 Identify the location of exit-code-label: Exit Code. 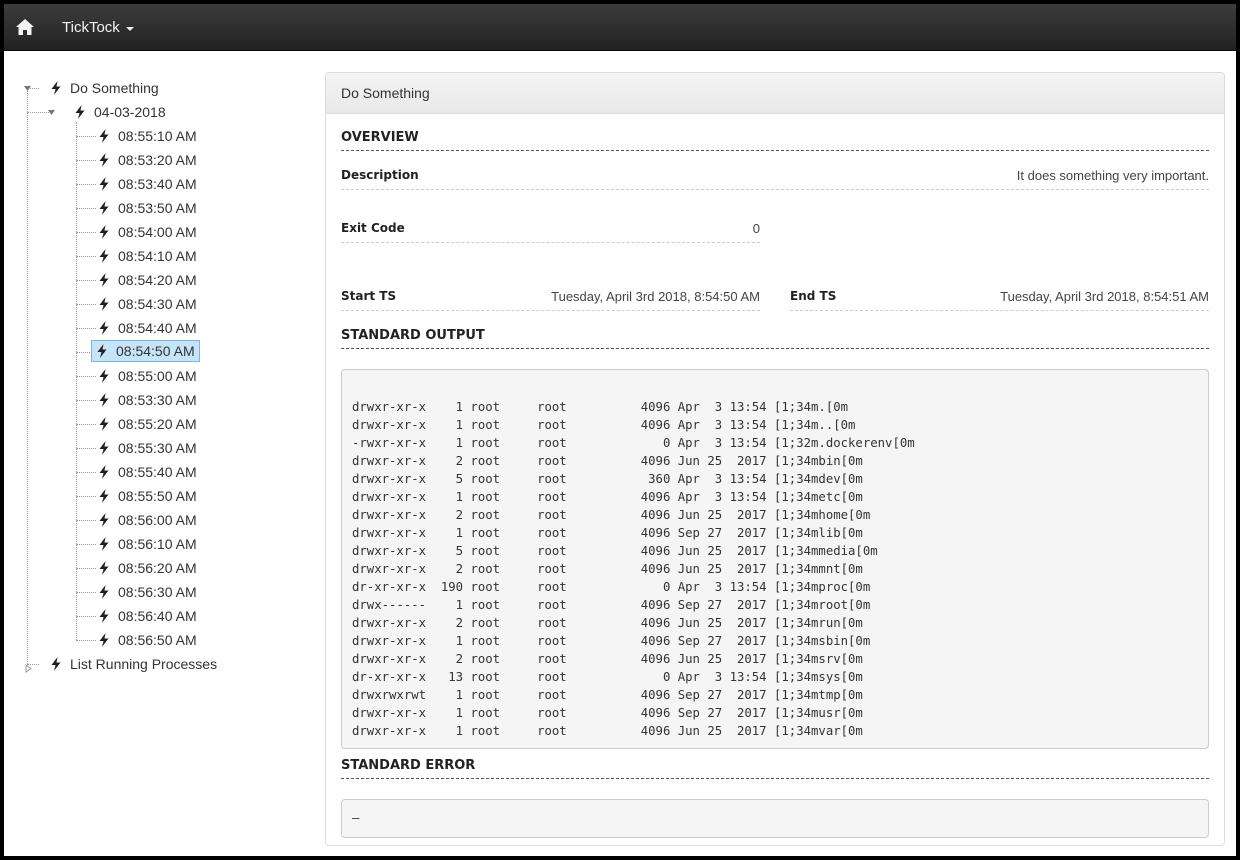
(373, 228).